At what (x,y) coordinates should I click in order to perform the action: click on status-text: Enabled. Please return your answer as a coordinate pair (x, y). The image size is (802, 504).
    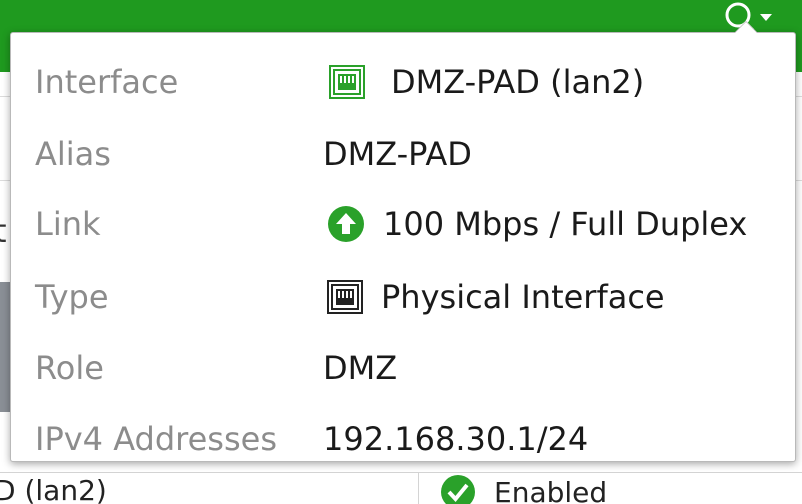
    Looking at the image, I should click on (551, 489).